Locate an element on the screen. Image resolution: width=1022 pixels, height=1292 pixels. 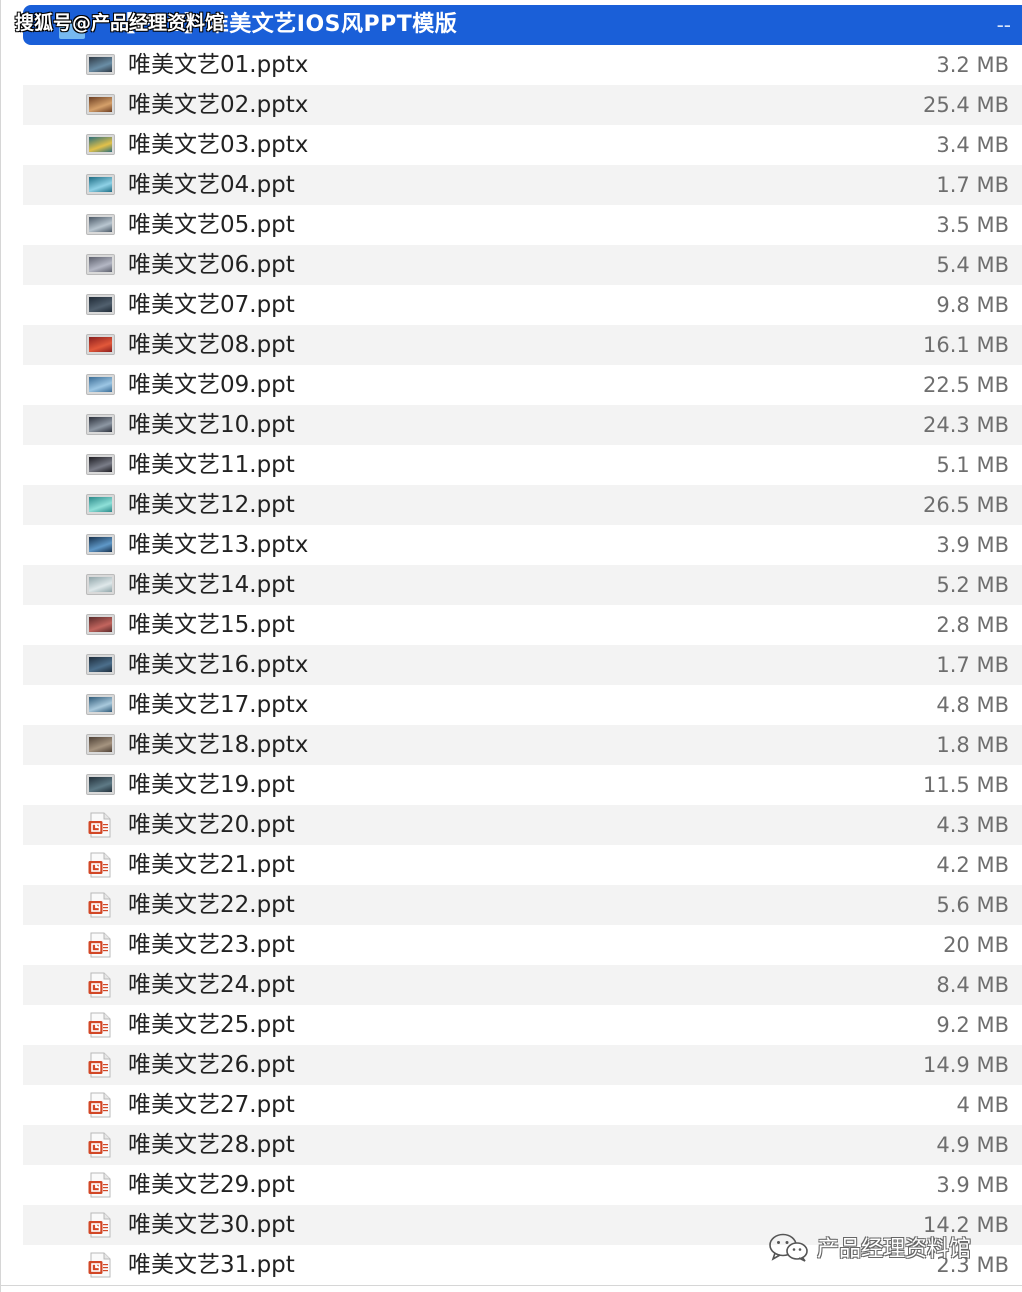
file-size: 8.4 MB is located at coordinates (972, 985).